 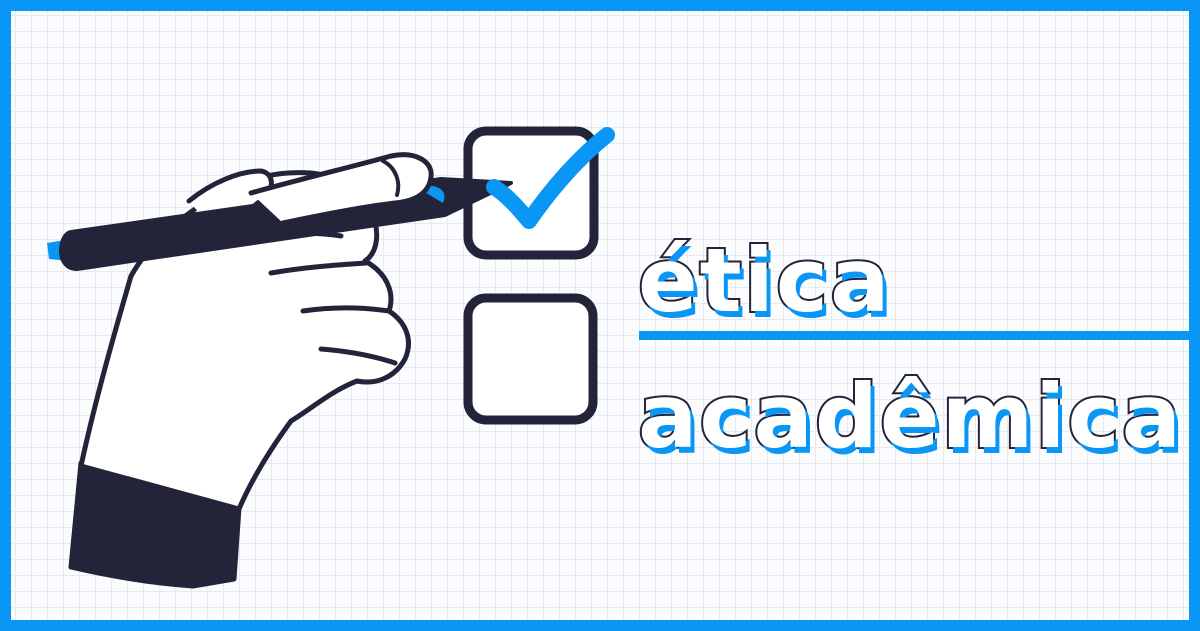 What do you see at coordinates (764, 280) in the screenshot?
I see `title-line-1: ética` at bounding box center [764, 280].